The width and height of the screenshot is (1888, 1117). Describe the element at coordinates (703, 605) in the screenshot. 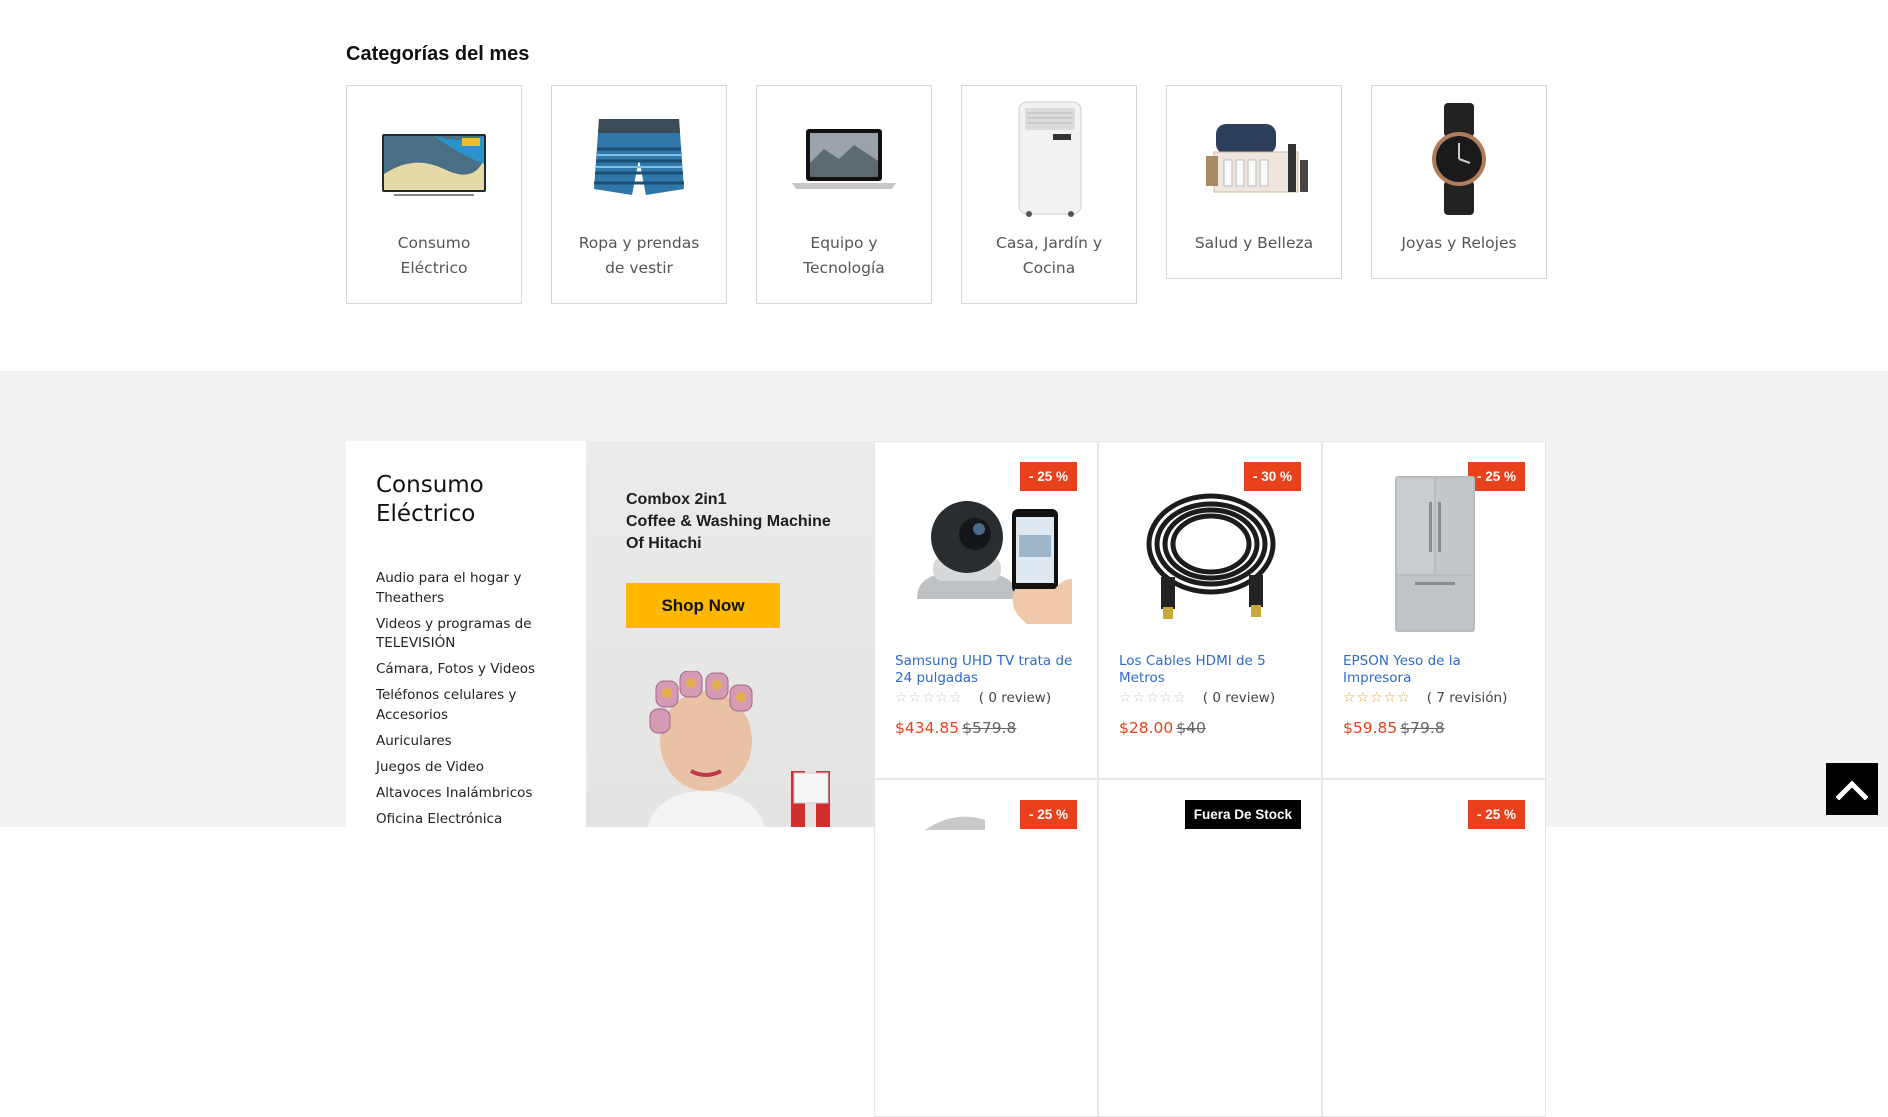

I see `shop-now-button: Shop Now` at that location.